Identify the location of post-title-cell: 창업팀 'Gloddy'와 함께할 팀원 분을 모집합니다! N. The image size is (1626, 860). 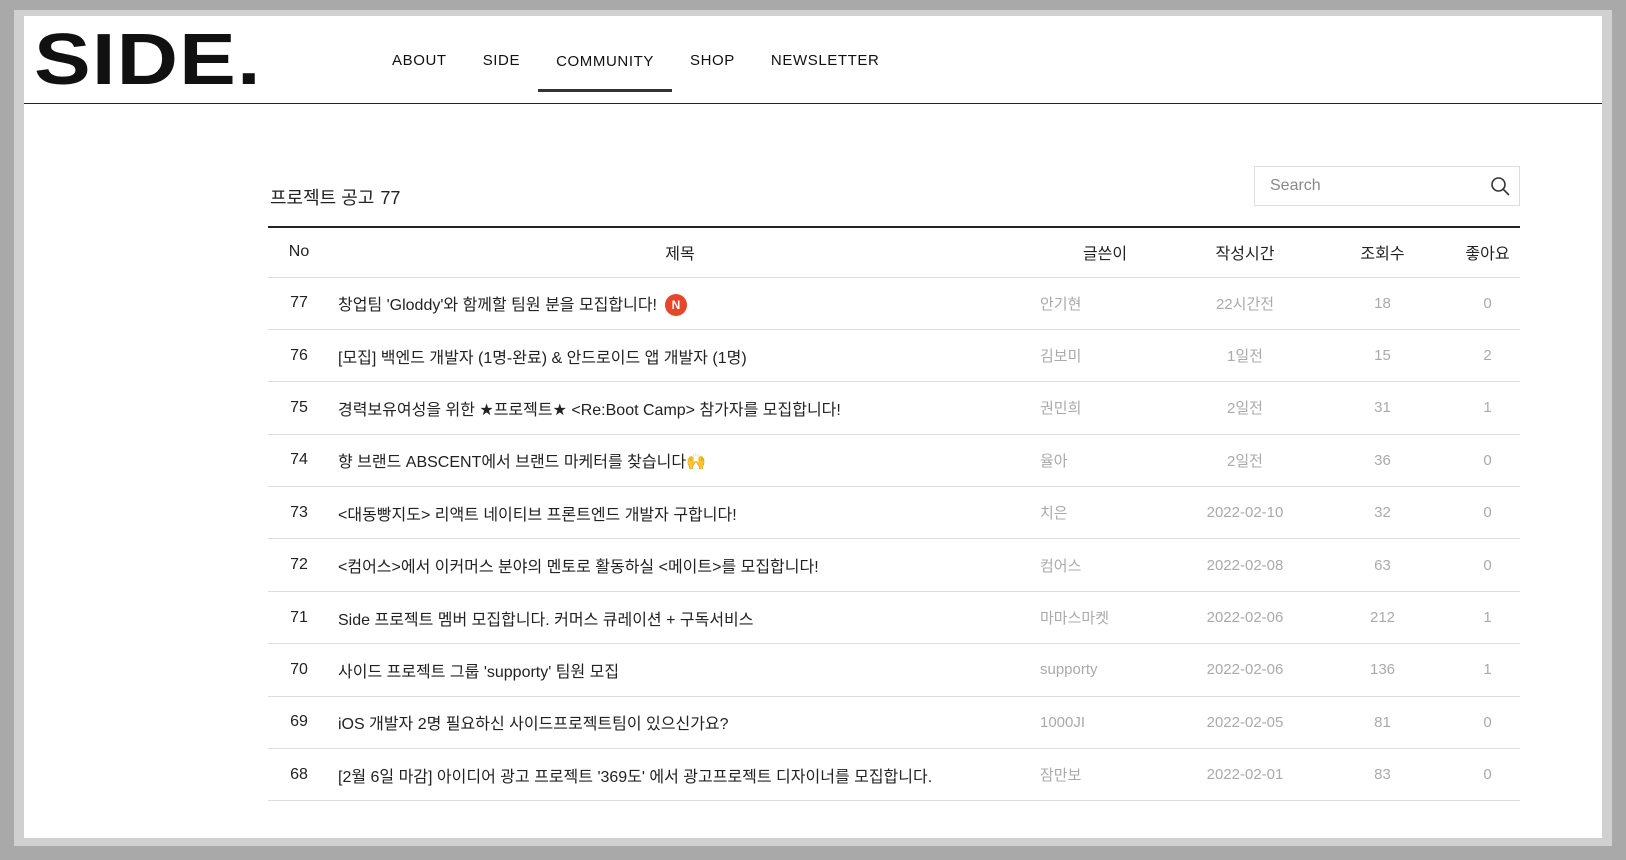
(680, 303).